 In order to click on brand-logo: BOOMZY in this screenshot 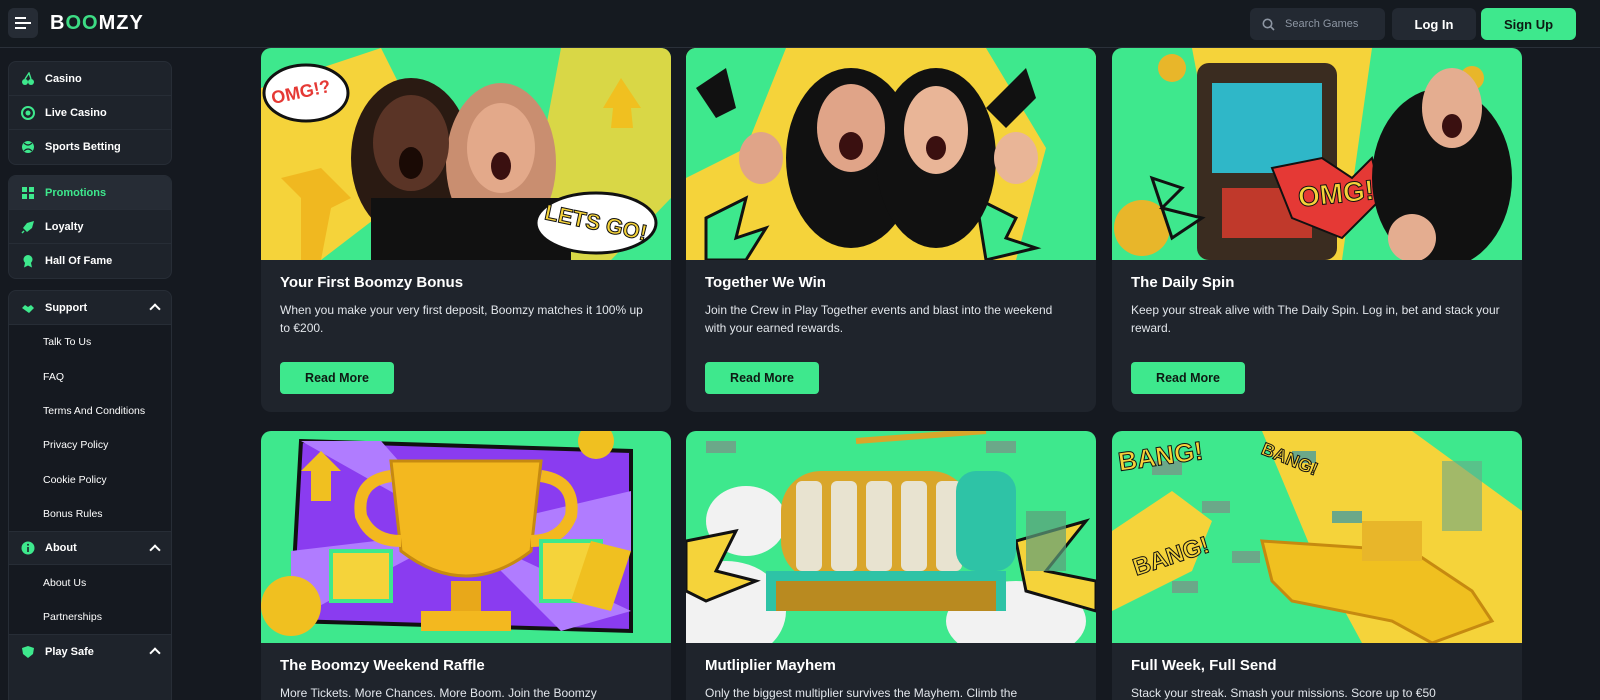, I will do `click(97, 23)`.